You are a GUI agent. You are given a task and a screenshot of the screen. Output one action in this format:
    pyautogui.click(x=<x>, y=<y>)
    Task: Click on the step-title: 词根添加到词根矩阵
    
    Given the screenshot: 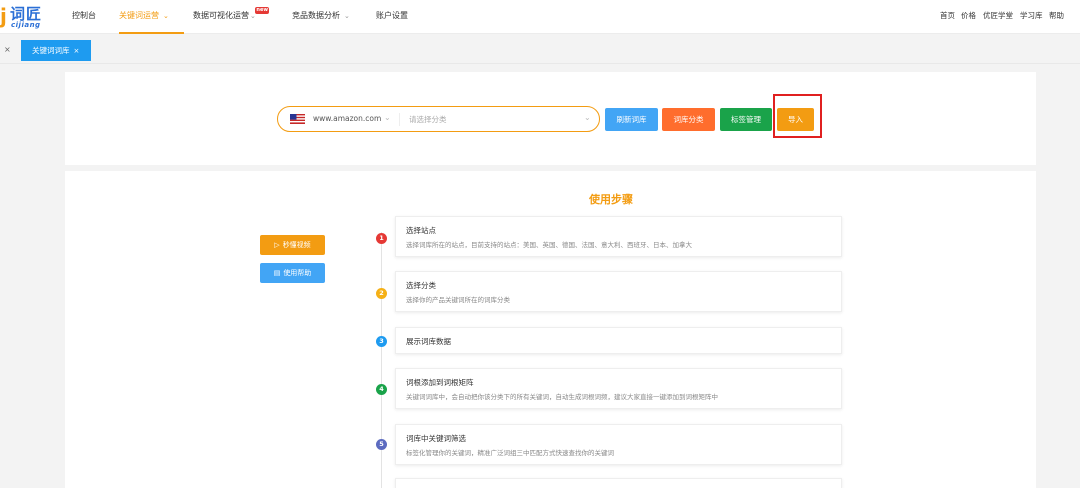 What is the action you would take?
    pyautogui.click(x=440, y=382)
    